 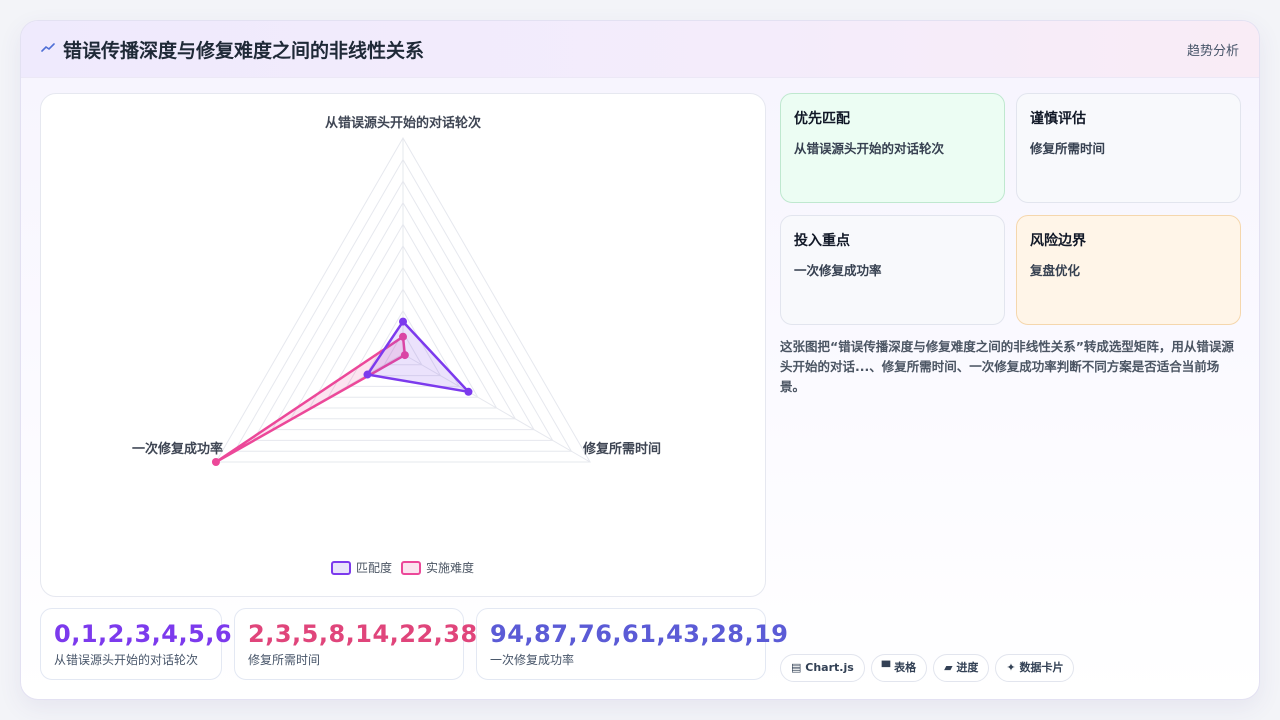 I want to click on stat-card-rounds: 0,1,2,3,4,5,6 从错误源头开始的对话轮次, so click(x=136, y=644).